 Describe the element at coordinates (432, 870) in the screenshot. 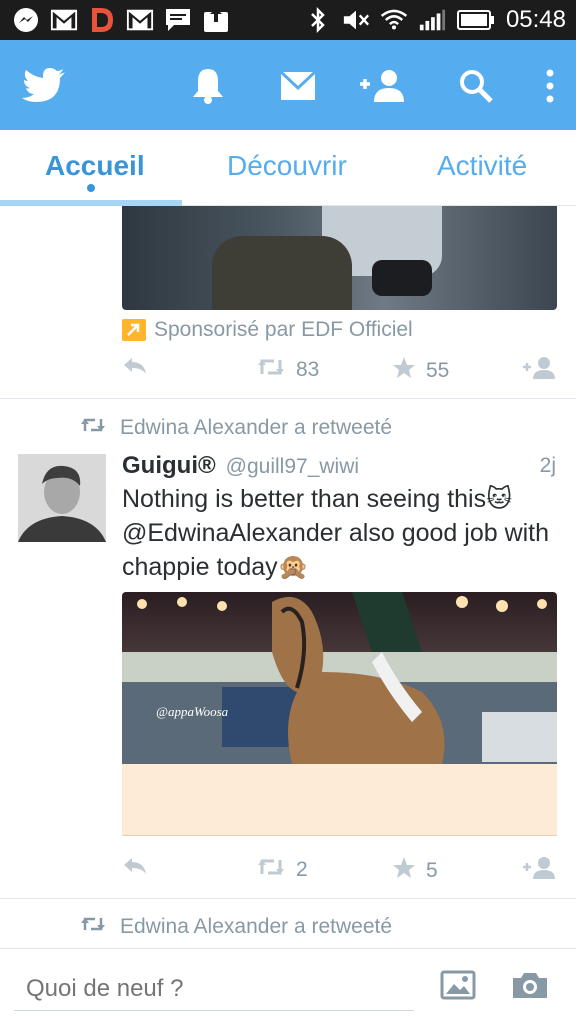

I see `favorite-count: 5` at that location.